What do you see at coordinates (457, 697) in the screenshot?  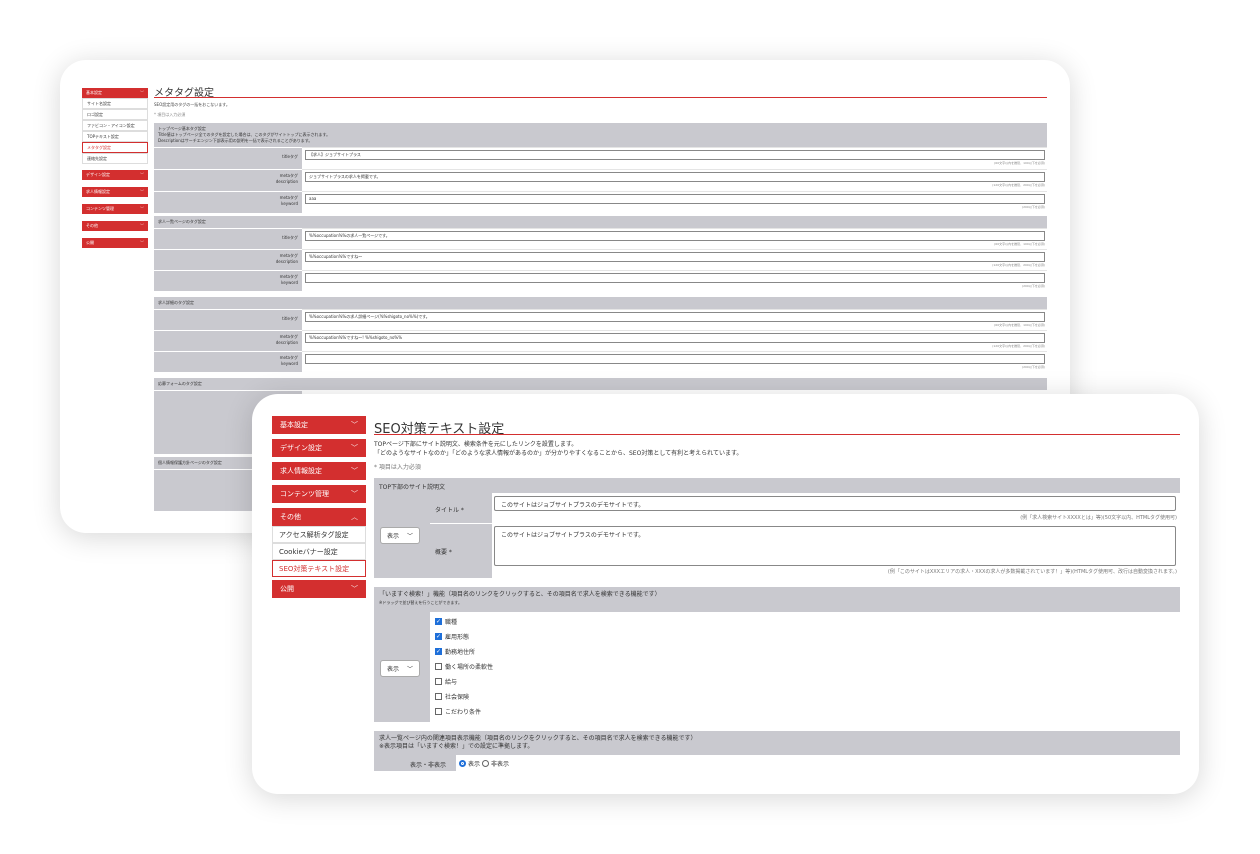 I see `option-label: 社会保険` at bounding box center [457, 697].